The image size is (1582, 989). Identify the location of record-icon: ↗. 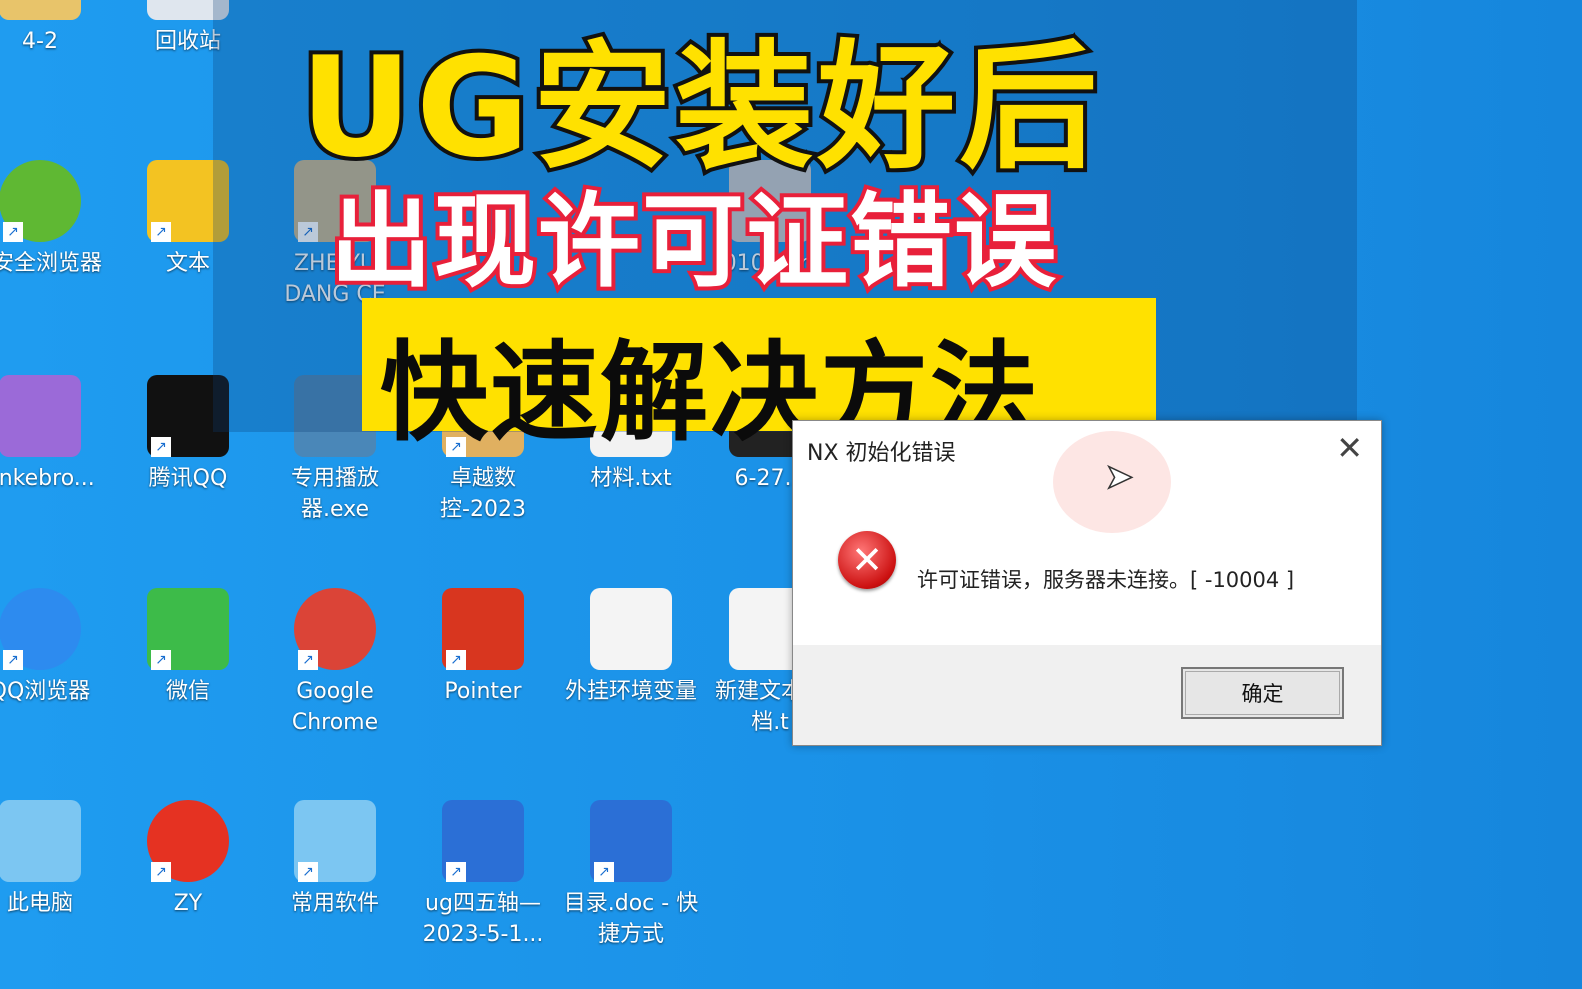
(188, 841).